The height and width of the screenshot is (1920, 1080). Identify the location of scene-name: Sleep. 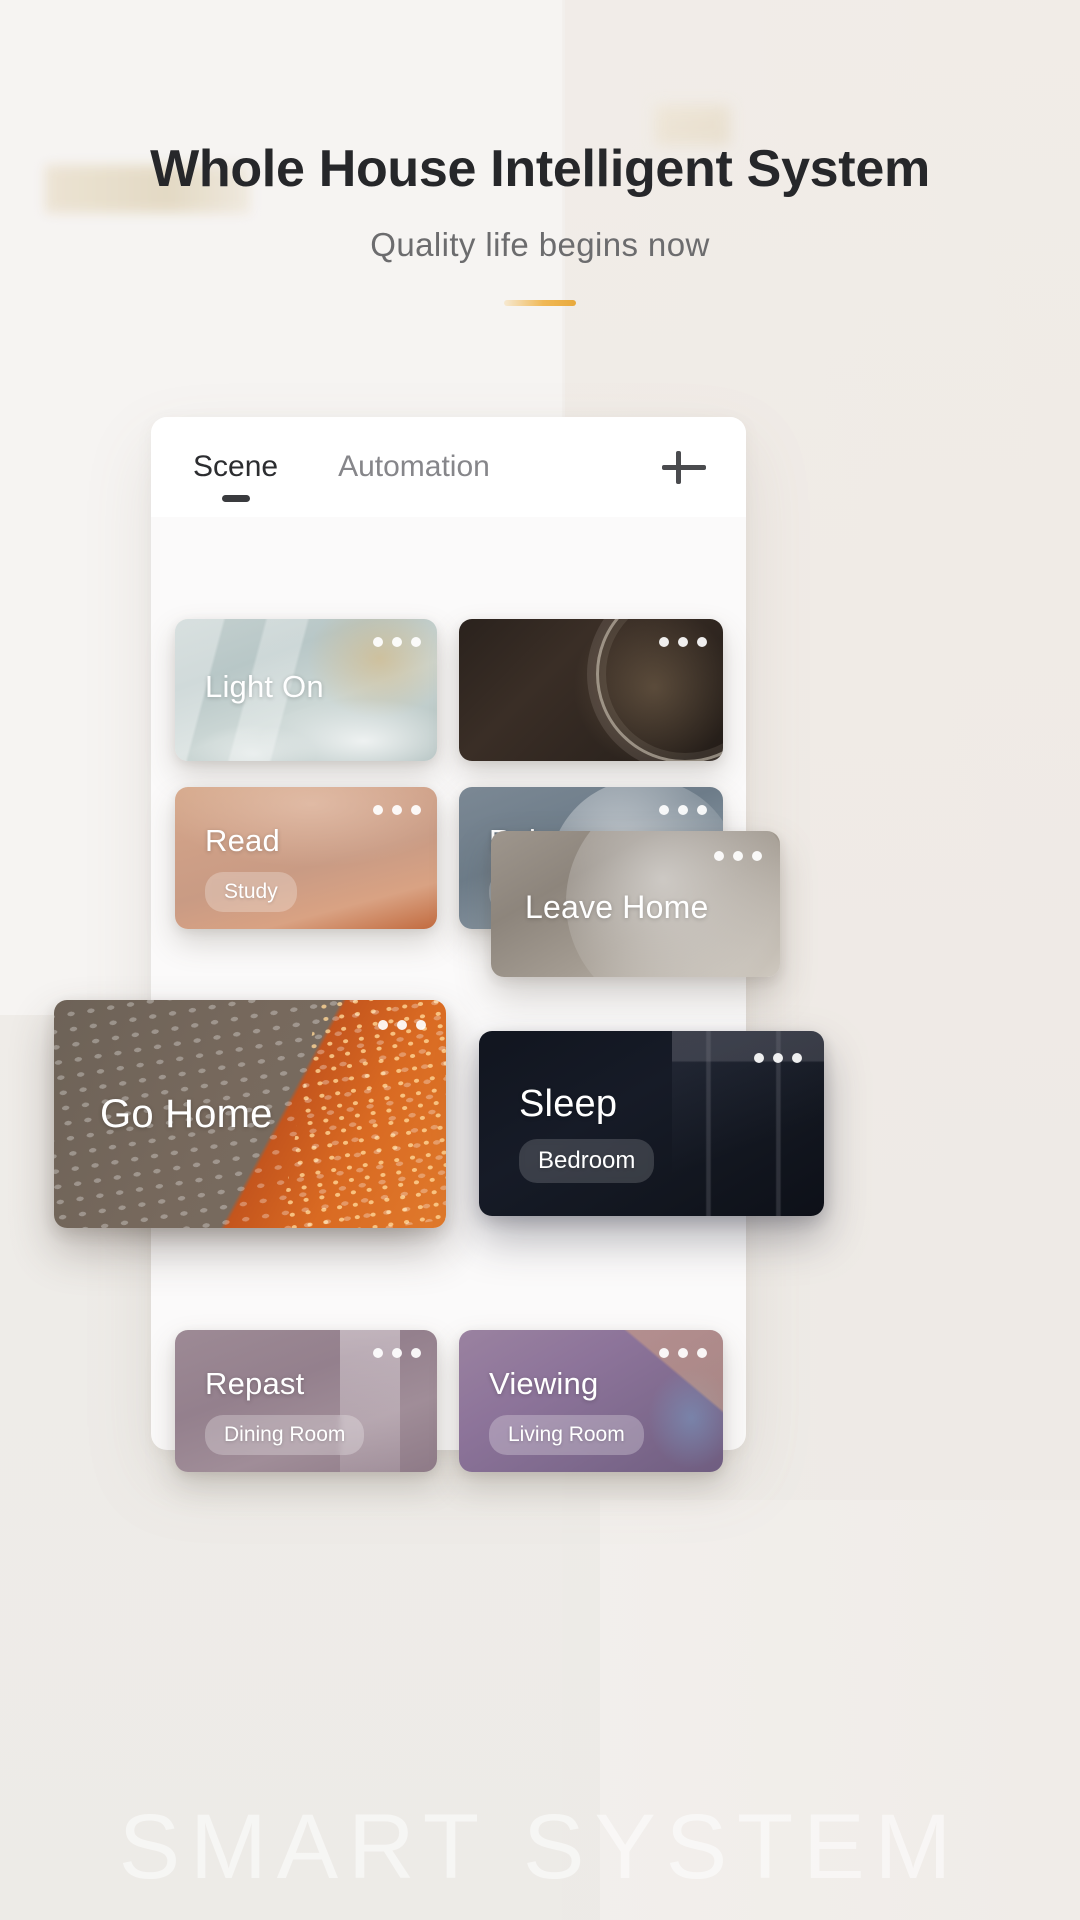
(568, 1104).